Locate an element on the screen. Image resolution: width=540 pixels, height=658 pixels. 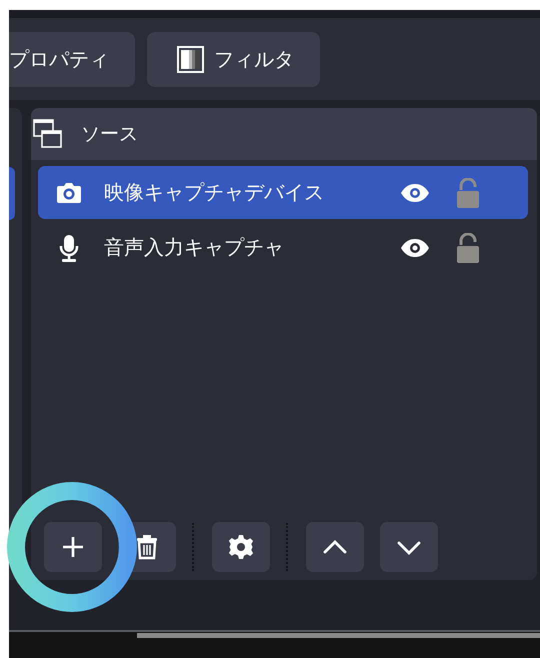
selected-item-edge is located at coordinates (12, 193).